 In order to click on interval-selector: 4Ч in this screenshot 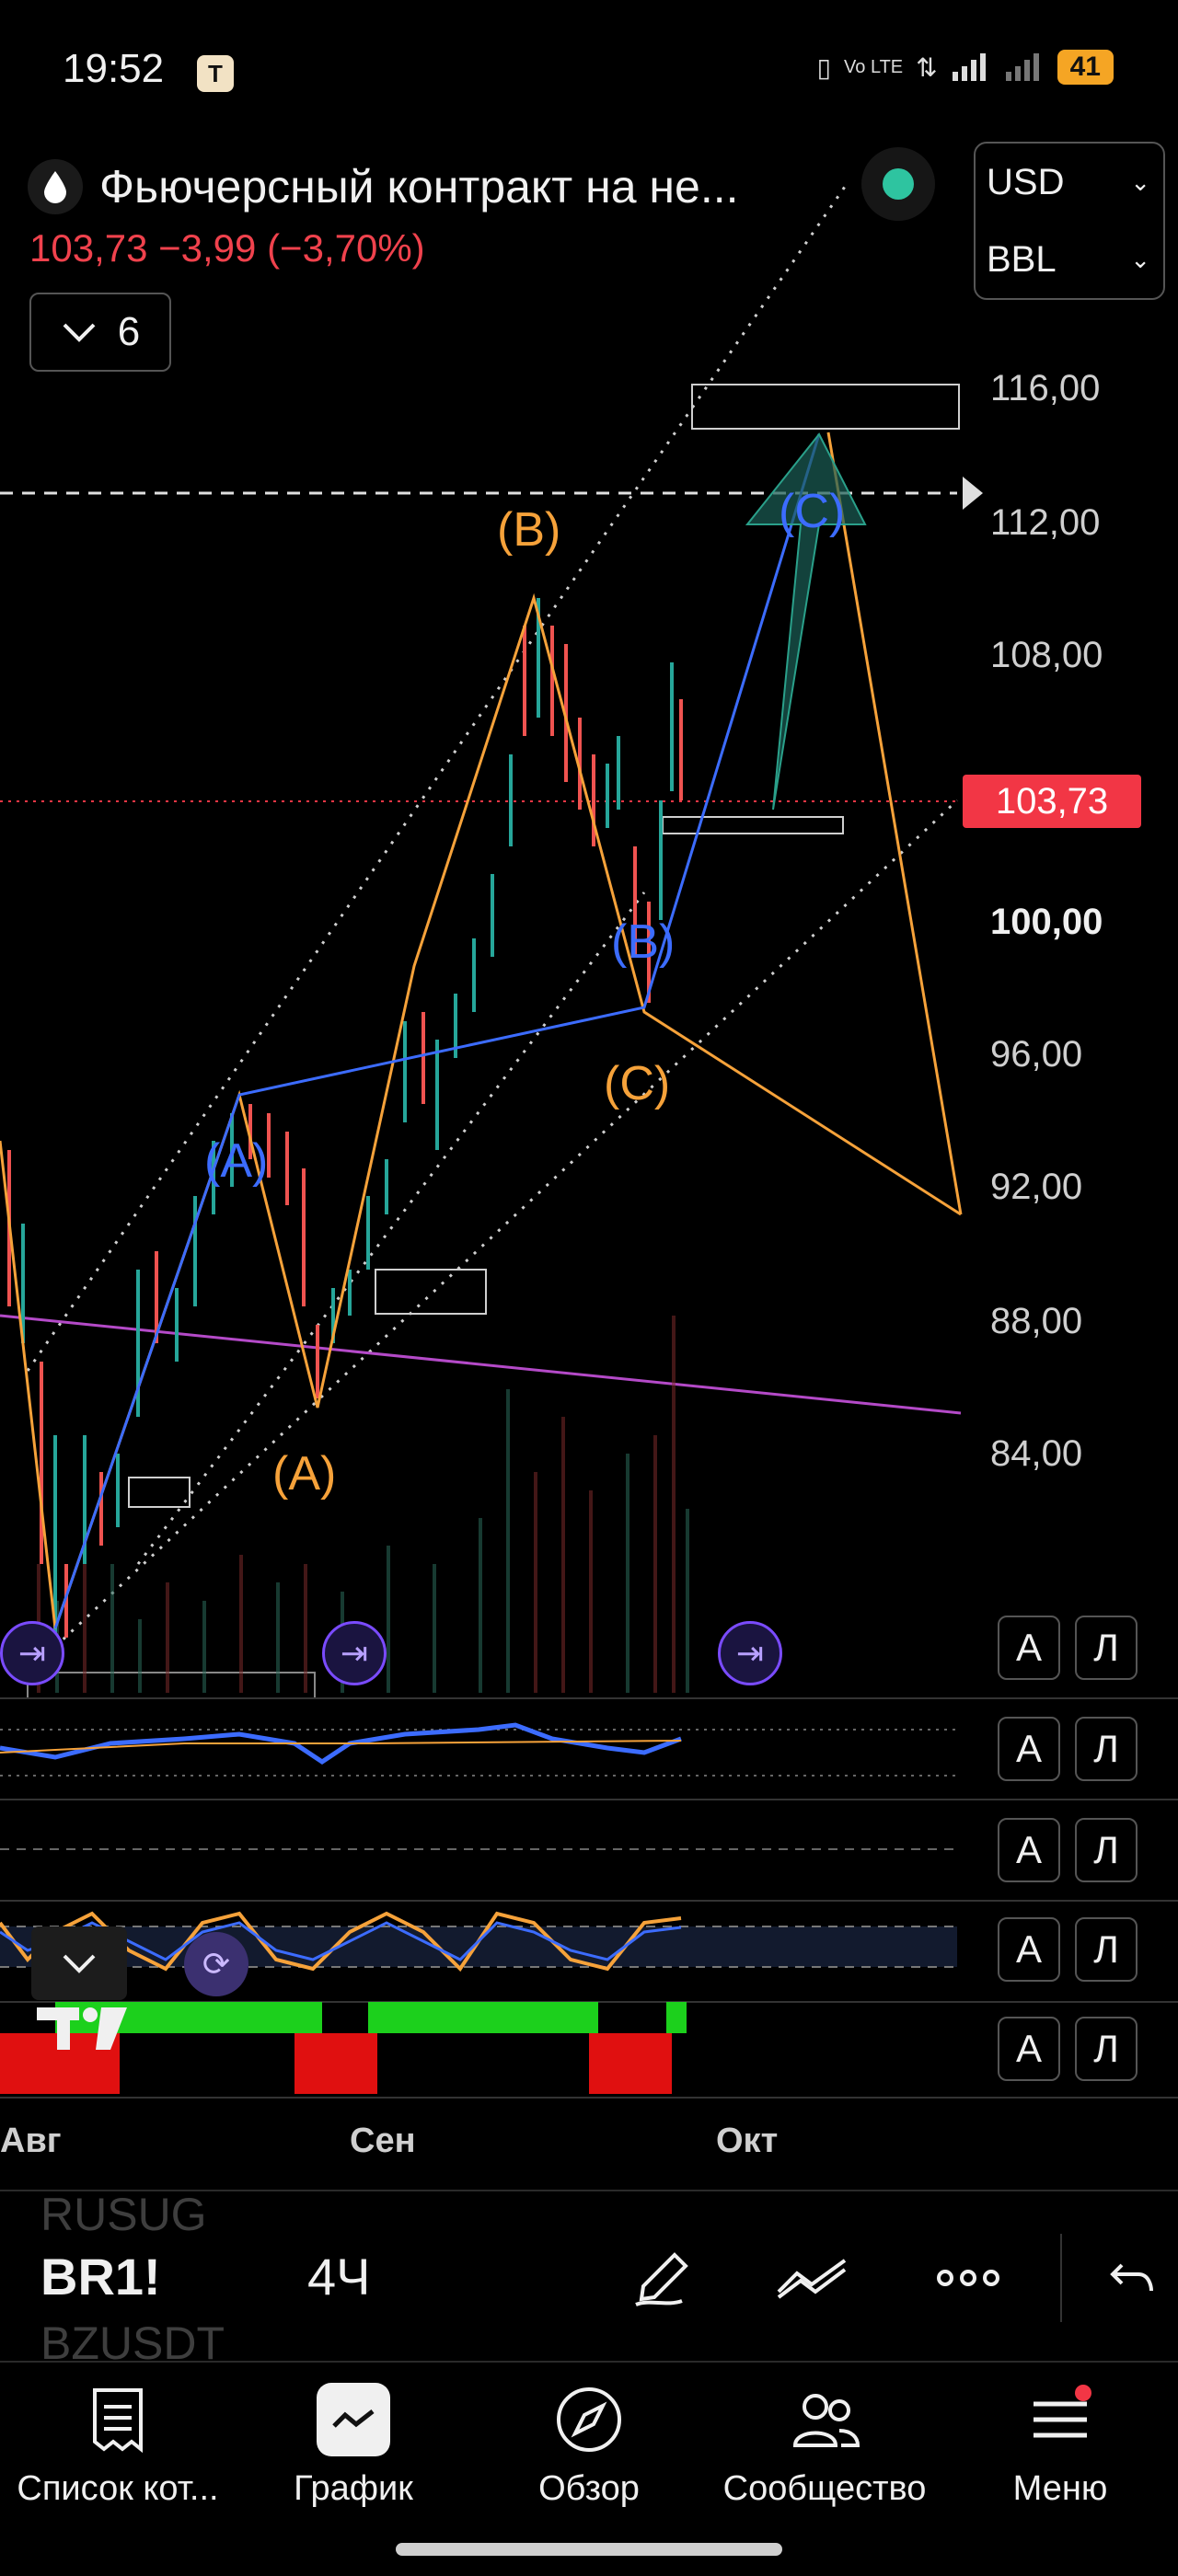, I will do `click(338, 2276)`.